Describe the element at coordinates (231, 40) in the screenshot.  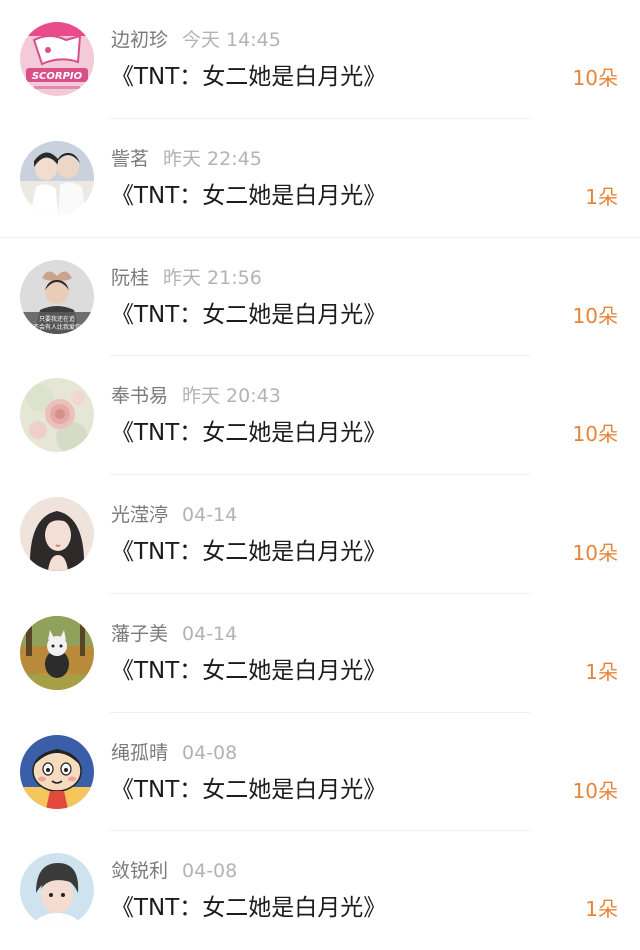
I see `timestamp: 今天 14:45` at that location.